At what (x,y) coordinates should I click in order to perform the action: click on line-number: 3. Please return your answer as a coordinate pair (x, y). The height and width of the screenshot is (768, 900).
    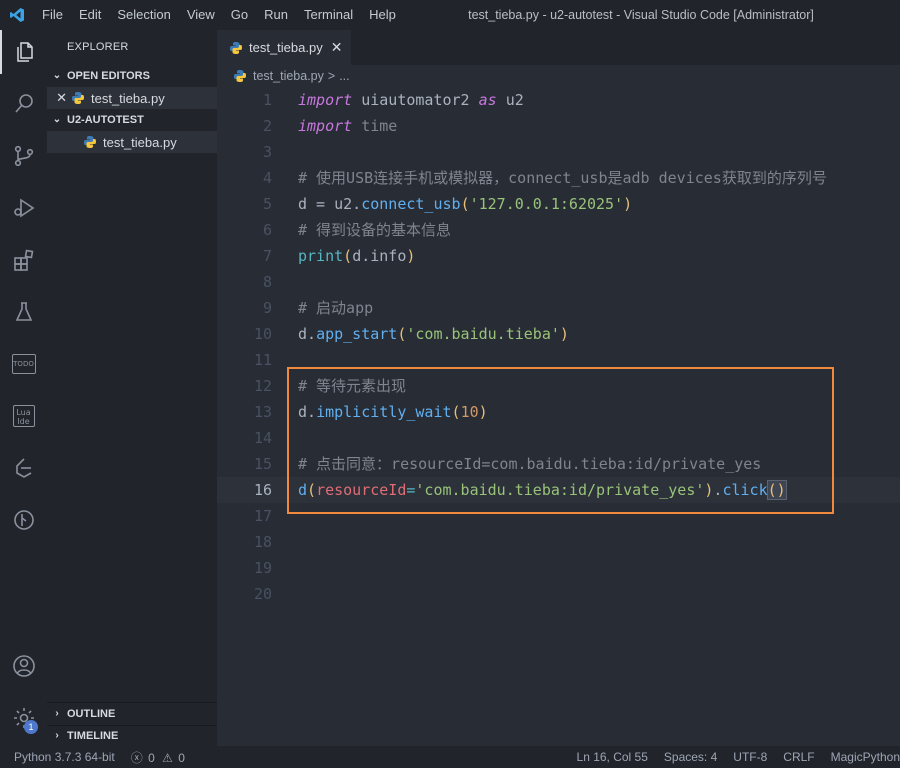
    Looking at the image, I should click on (267, 152).